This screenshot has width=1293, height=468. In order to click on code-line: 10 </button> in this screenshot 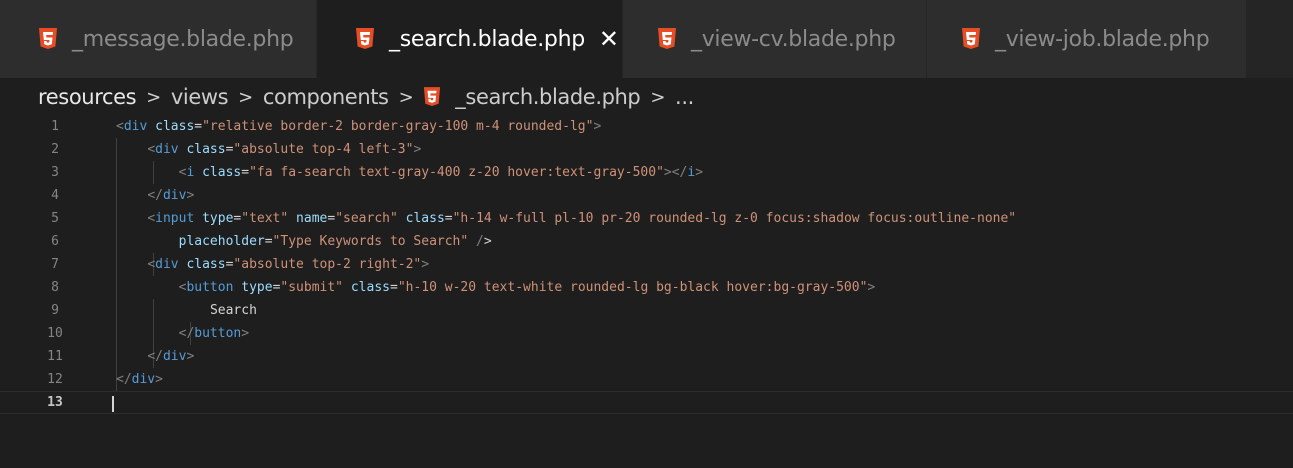, I will do `click(646, 333)`.